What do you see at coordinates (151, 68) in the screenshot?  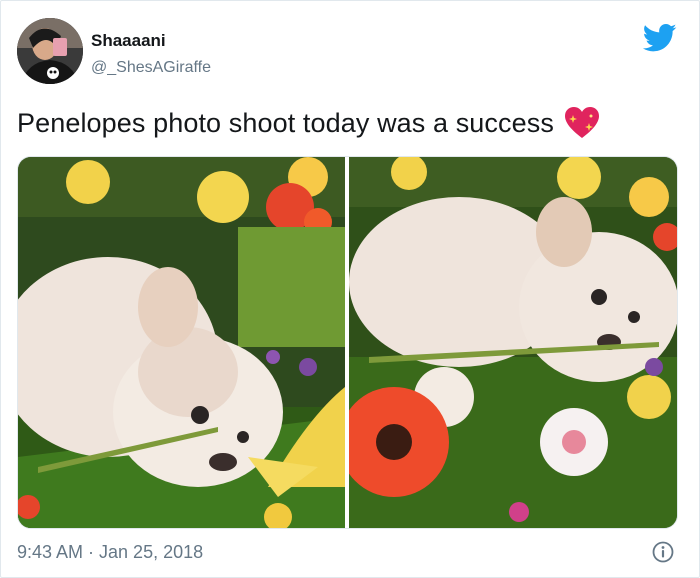 I see `user-handle: @_ShesAGiraffe` at bounding box center [151, 68].